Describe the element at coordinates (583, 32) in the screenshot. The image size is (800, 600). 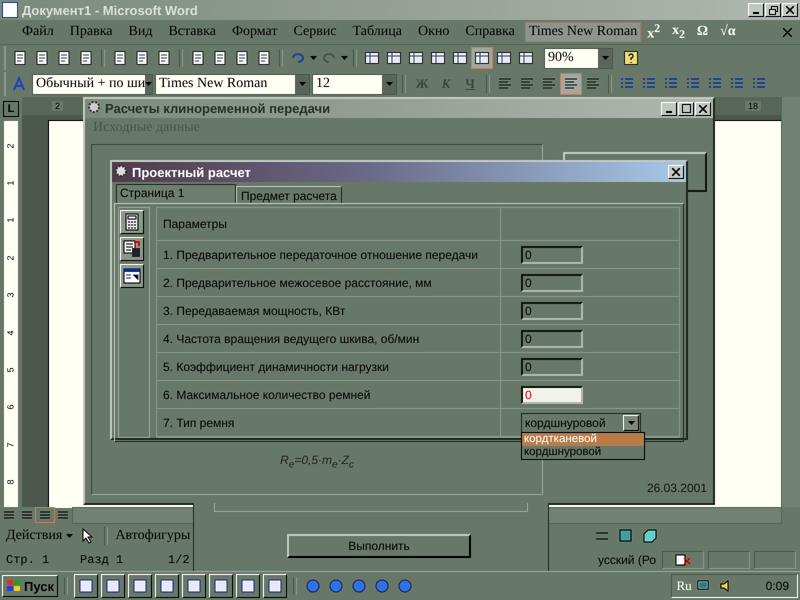
I see `font-menu-box: Times New Roman` at that location.